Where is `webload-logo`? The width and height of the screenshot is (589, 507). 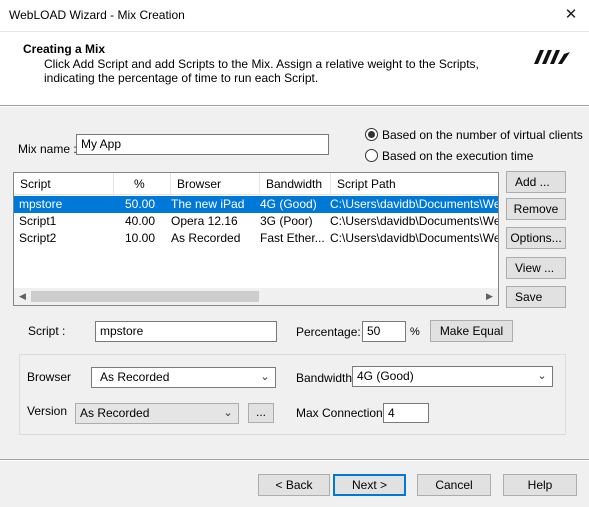
webload-logo is located at coordinates (552, 57).